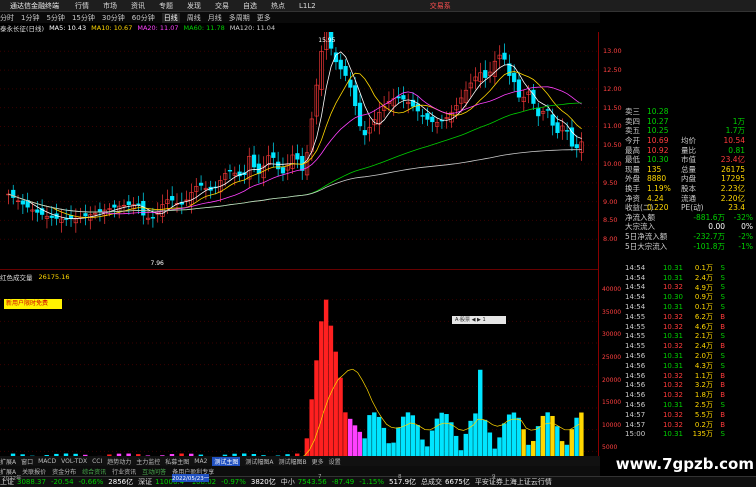  What do you see at coordinates (194, 18) in the screenshot?
I see `period-tab: 周线` at bounding box center [194, 18].